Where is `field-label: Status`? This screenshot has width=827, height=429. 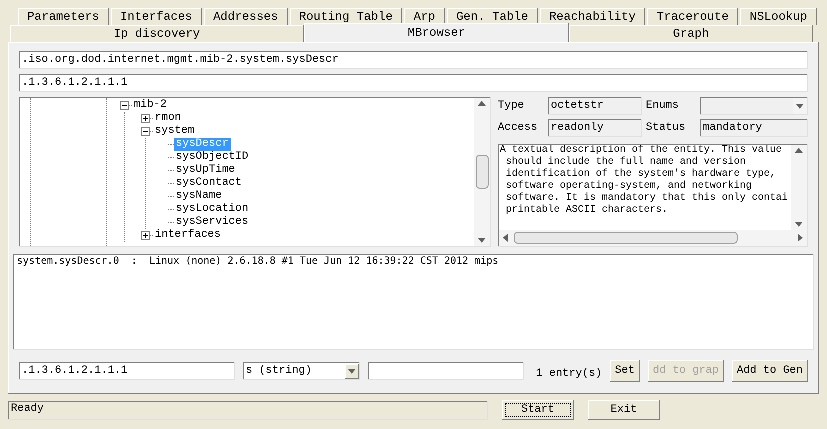 field-label: Status is located at coordinates (666, 128).